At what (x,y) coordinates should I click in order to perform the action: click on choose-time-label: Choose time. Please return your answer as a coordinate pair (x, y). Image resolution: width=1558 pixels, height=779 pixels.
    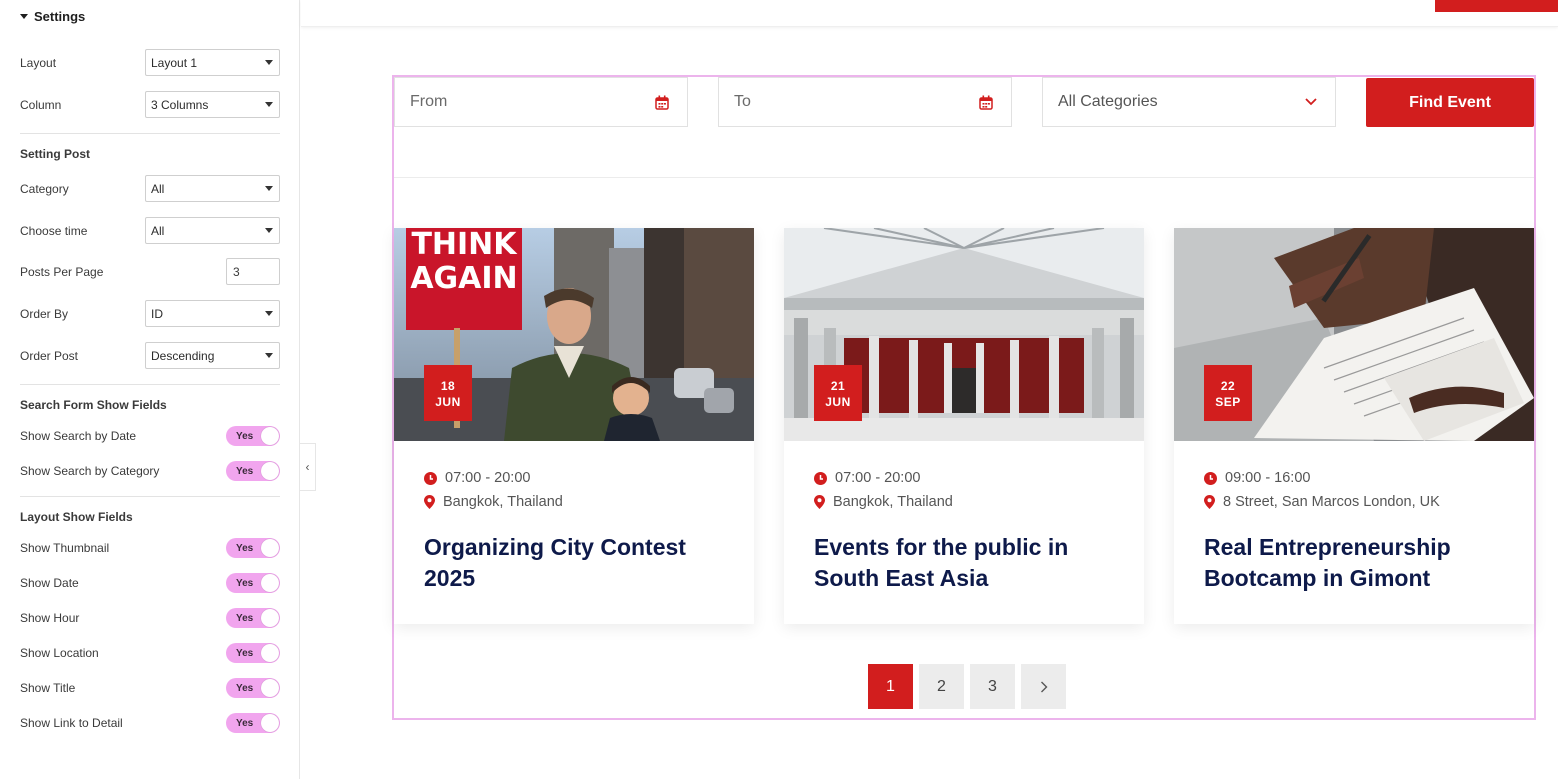
    Looking at the image, I should click on (54, 230).